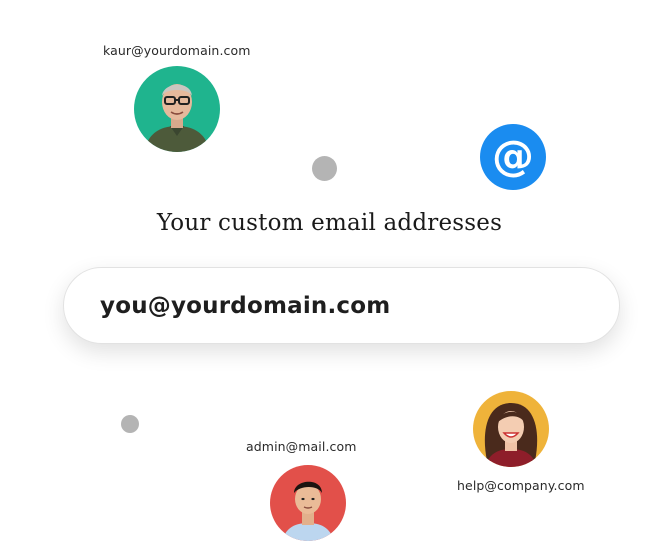  Describe the element at coordinates (177, 109) in the screenshot. I see `avatar-kaur` at that location.